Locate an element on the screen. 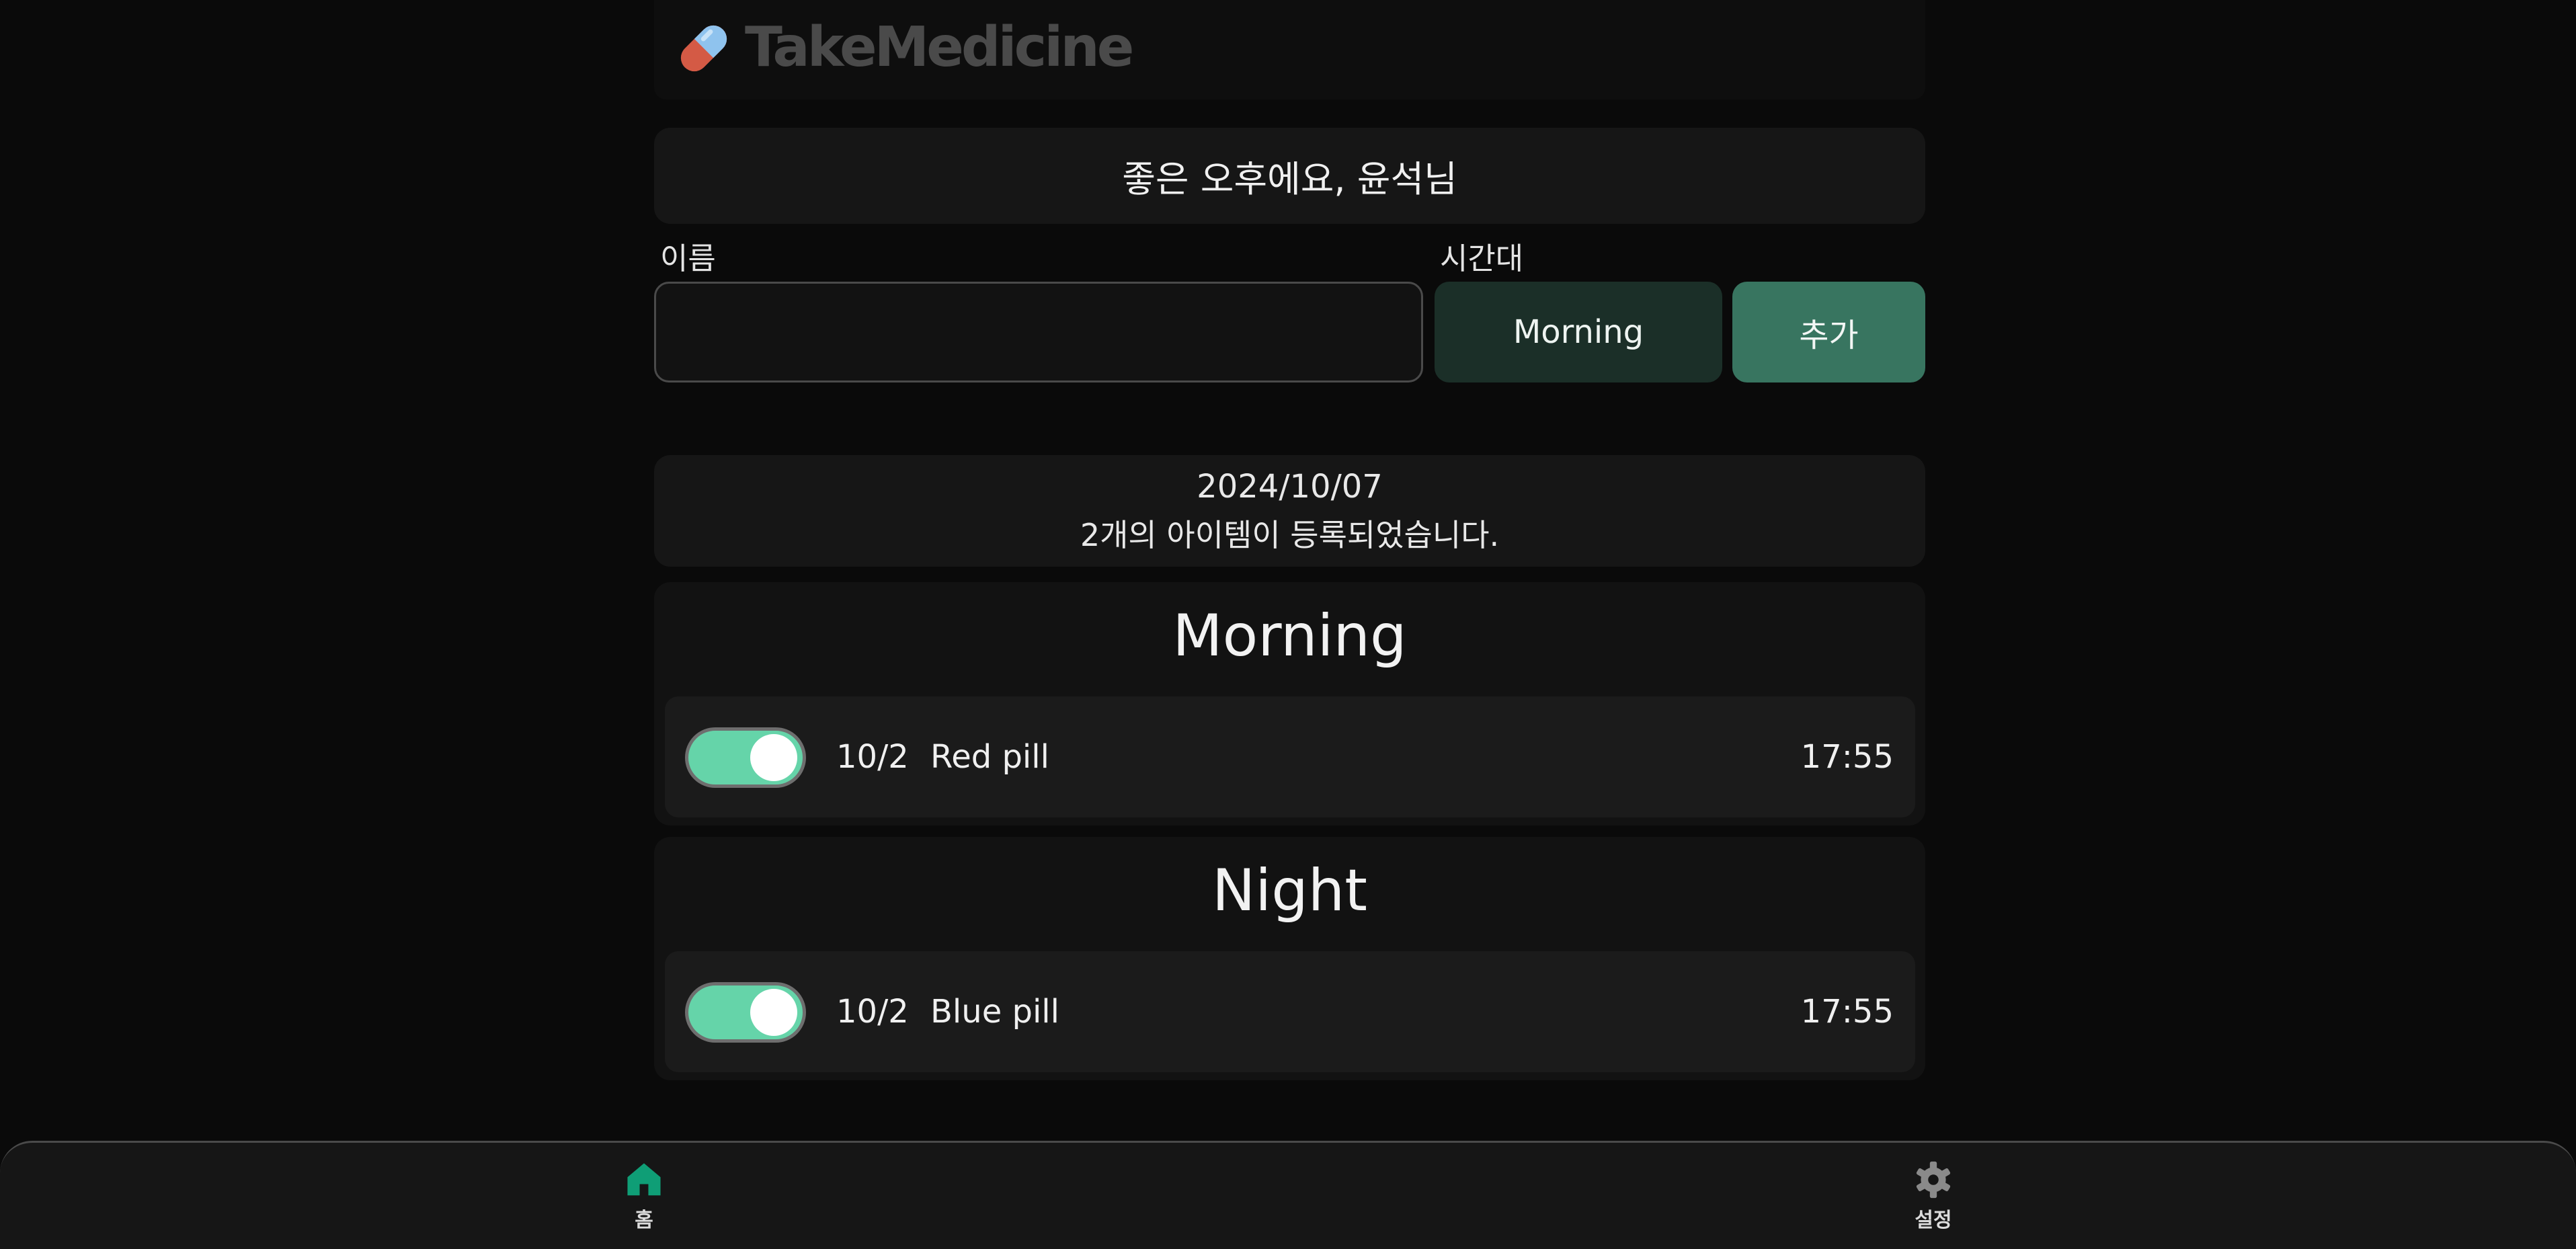 The height and width of the screenshot is (1249, 2576). home-icon is located at coordinates (644, 1179).